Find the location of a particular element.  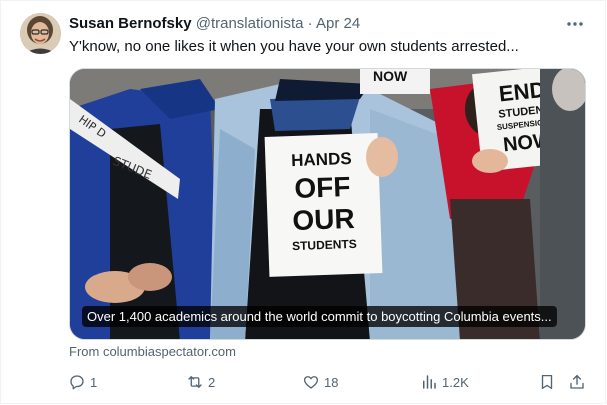

sign-center-line-3: OUR is located at coordinates (323, 219).